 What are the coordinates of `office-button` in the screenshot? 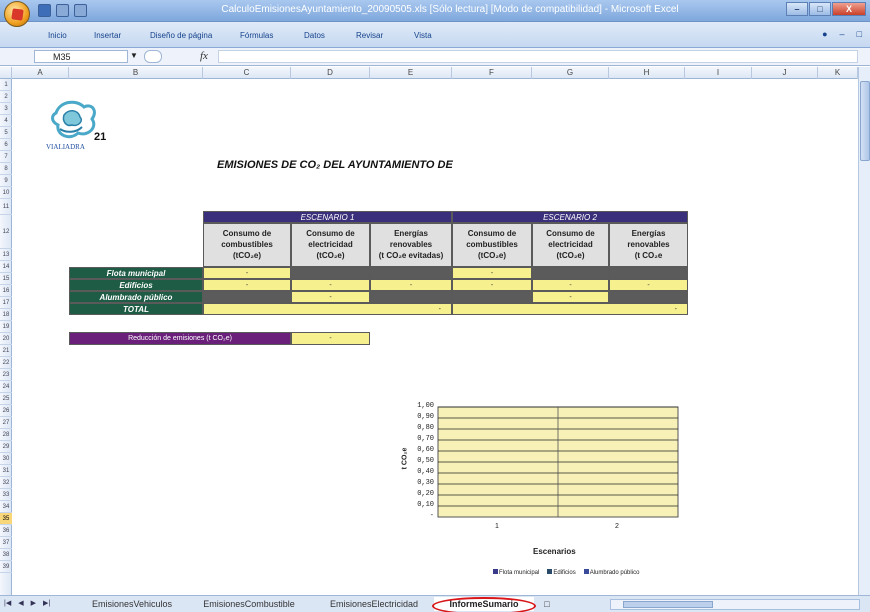 It's located at (17, 14).